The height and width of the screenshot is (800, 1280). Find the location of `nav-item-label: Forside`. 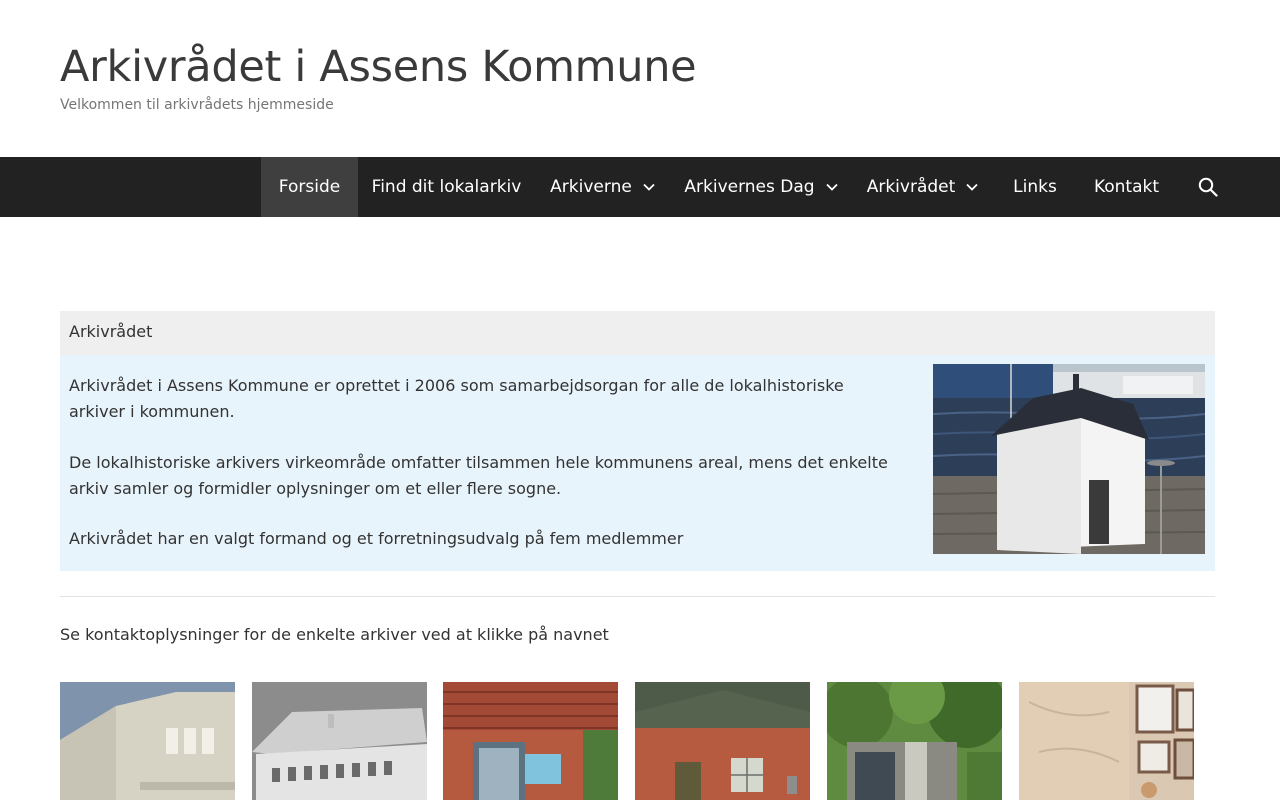

nav-item-label: Forside is located at coordinates (309, 187).